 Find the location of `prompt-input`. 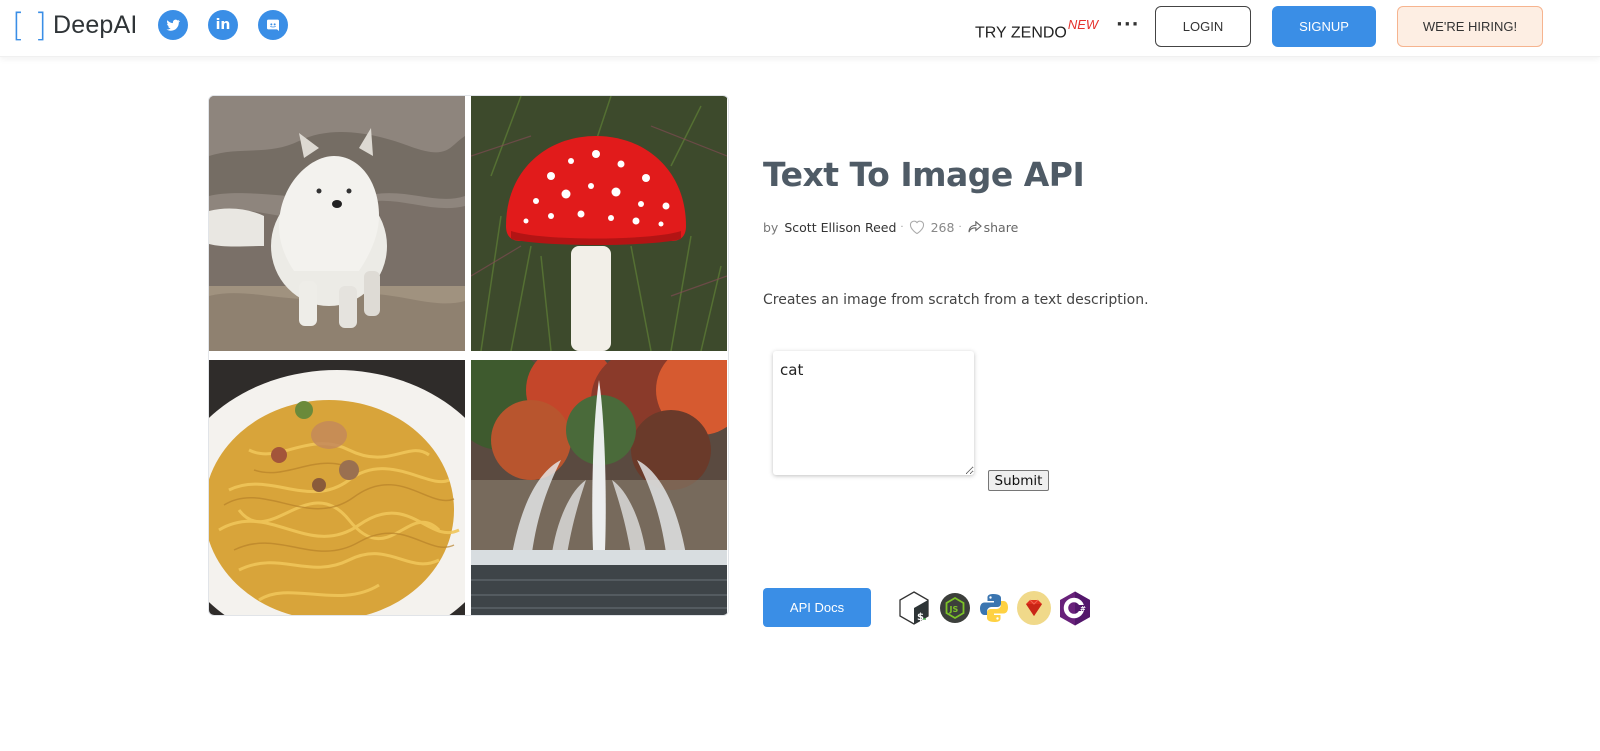

prompt-input is located at coordinates (873, 413).